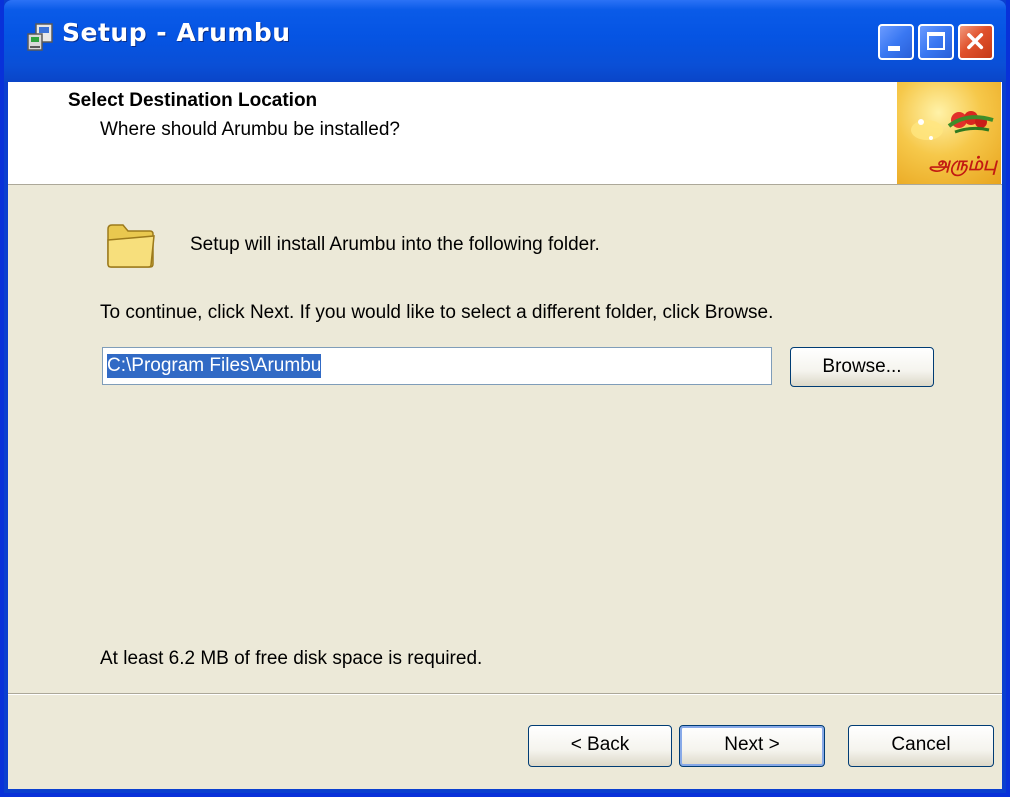 This screenshot has height=797, width=1010. Describe the element at coordinates (600, 746) in the screenshot. I see `back-button: < Back` at that location.